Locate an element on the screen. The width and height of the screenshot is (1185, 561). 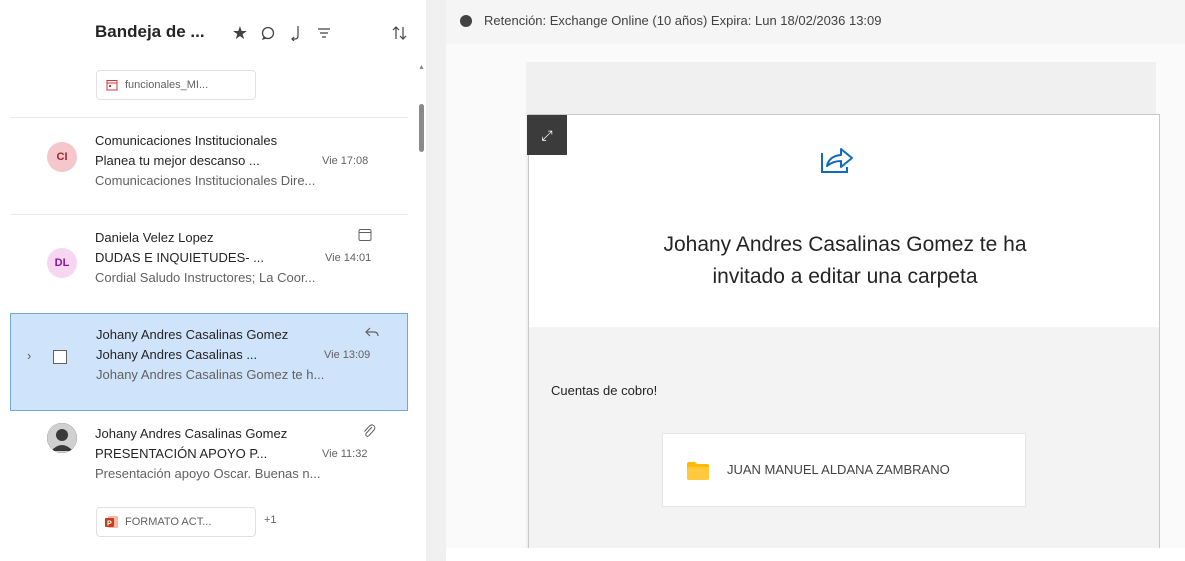
list-header: Bandeja de ... ★ is located at coordinates (213, 31).